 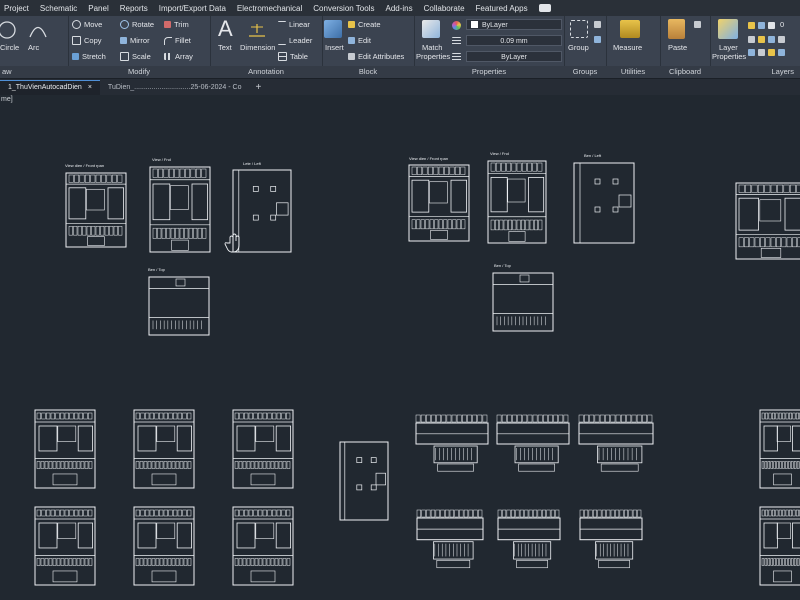 What do you see at coordinates (225, 47) in the screenshot?
I see `text-button-label: Text` at bounding box center [225, 47].